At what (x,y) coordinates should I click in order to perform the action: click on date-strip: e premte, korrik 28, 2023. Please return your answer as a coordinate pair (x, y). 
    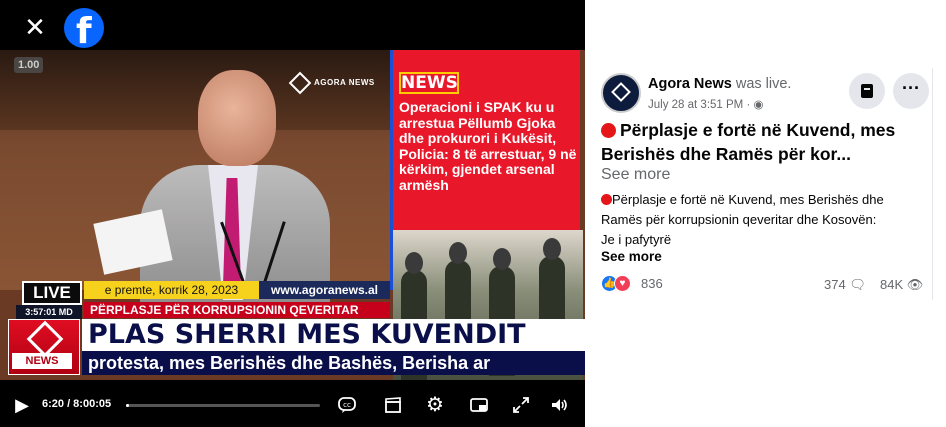
    Looking at the image, I should click on (171, 290).